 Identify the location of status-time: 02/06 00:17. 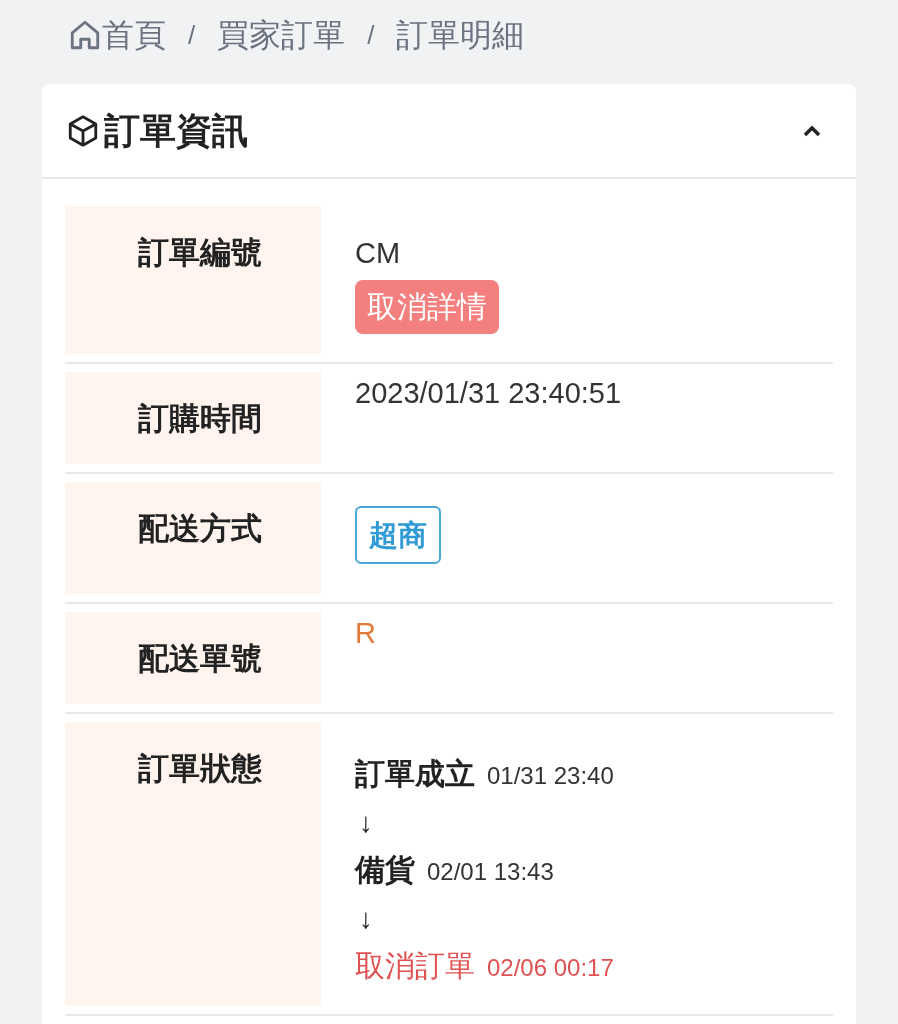
(550, 968).